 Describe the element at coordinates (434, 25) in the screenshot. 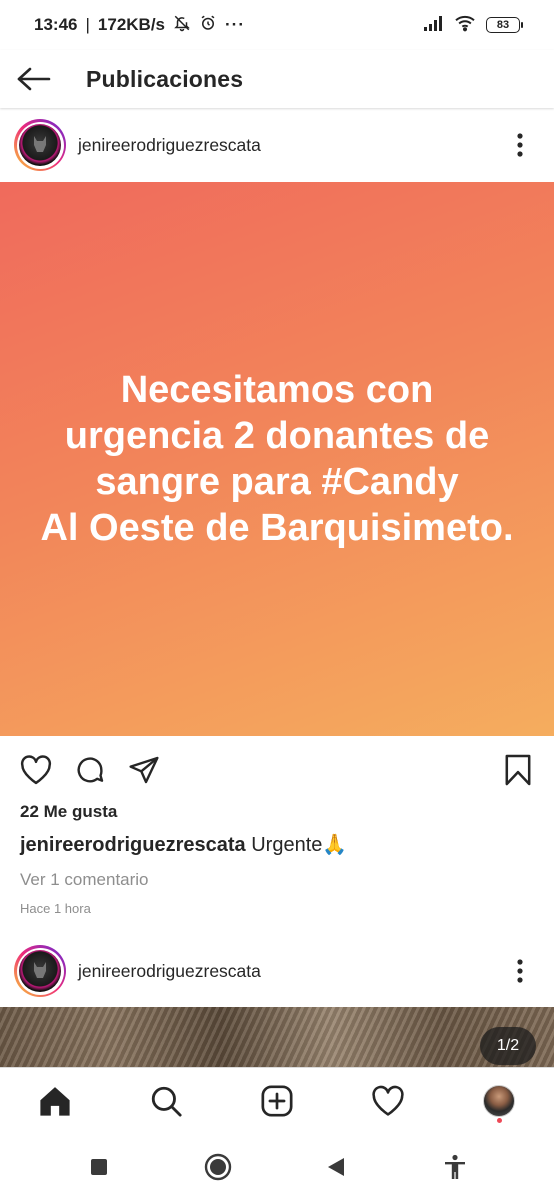

I see `signal-icon` at that location.